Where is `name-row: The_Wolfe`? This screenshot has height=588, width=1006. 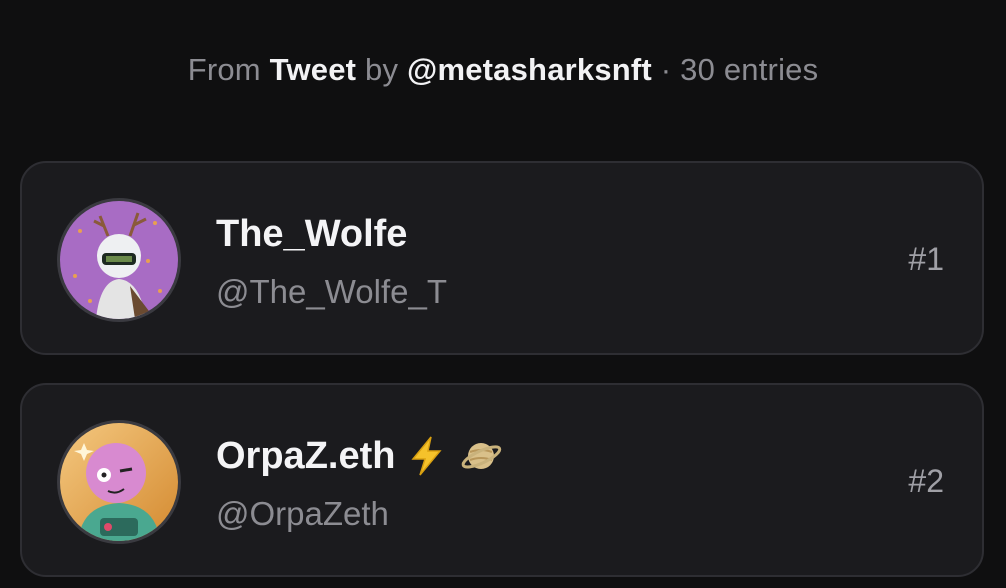 name-row: The_Wolfe is located at coordinates (311, 234).